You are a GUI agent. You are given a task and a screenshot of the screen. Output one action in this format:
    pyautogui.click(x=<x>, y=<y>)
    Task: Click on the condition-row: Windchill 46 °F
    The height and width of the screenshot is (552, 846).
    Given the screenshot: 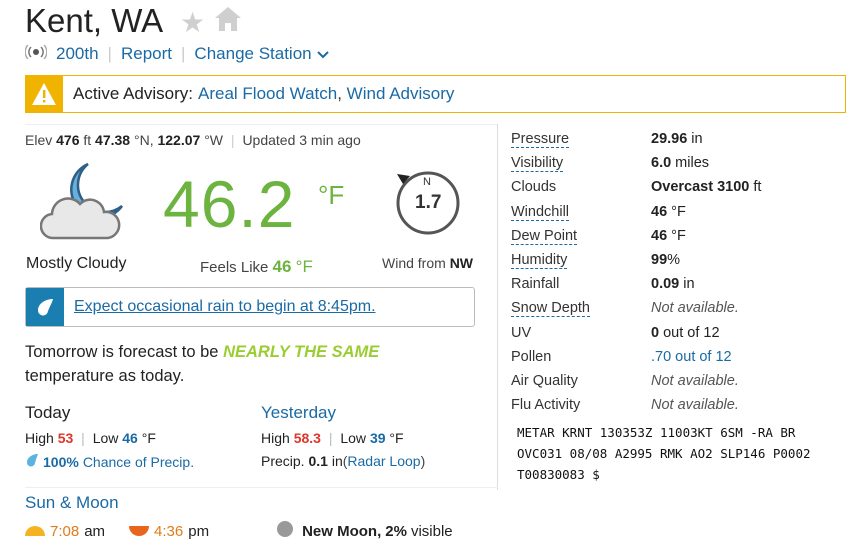 What is the action you would take?
    pyautogui.click(x=636, y=215)
    